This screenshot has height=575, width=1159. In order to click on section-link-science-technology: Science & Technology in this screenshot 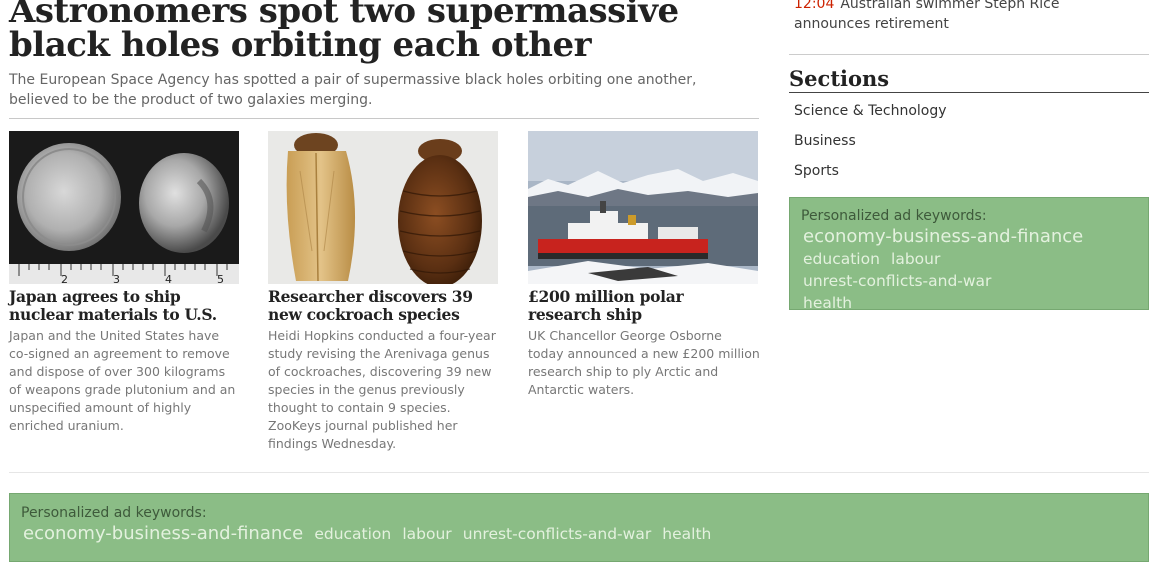, I will do `click(870, 111)`.